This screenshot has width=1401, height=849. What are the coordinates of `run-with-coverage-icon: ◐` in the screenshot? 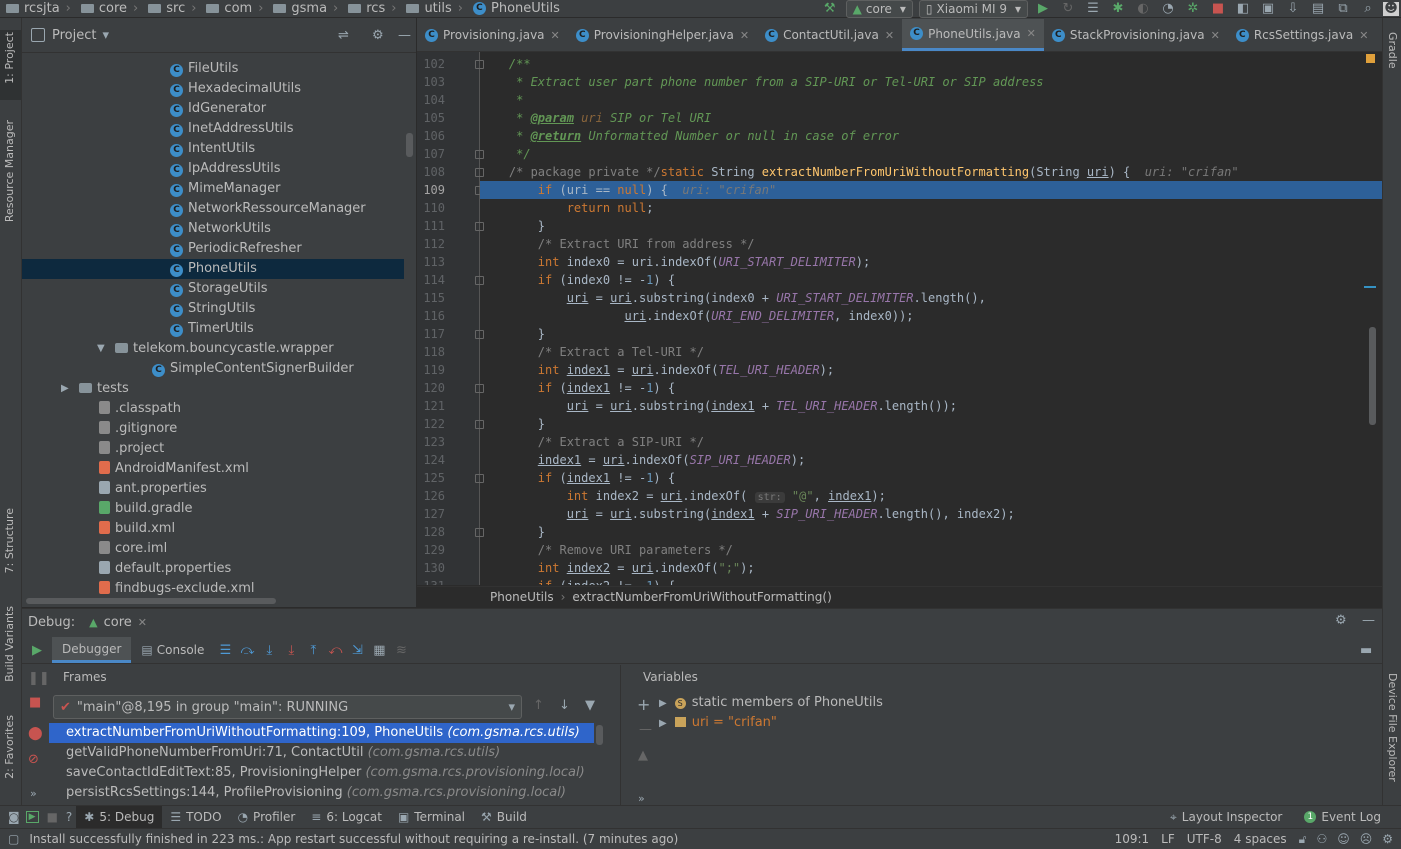 It's located at (1143, 9).